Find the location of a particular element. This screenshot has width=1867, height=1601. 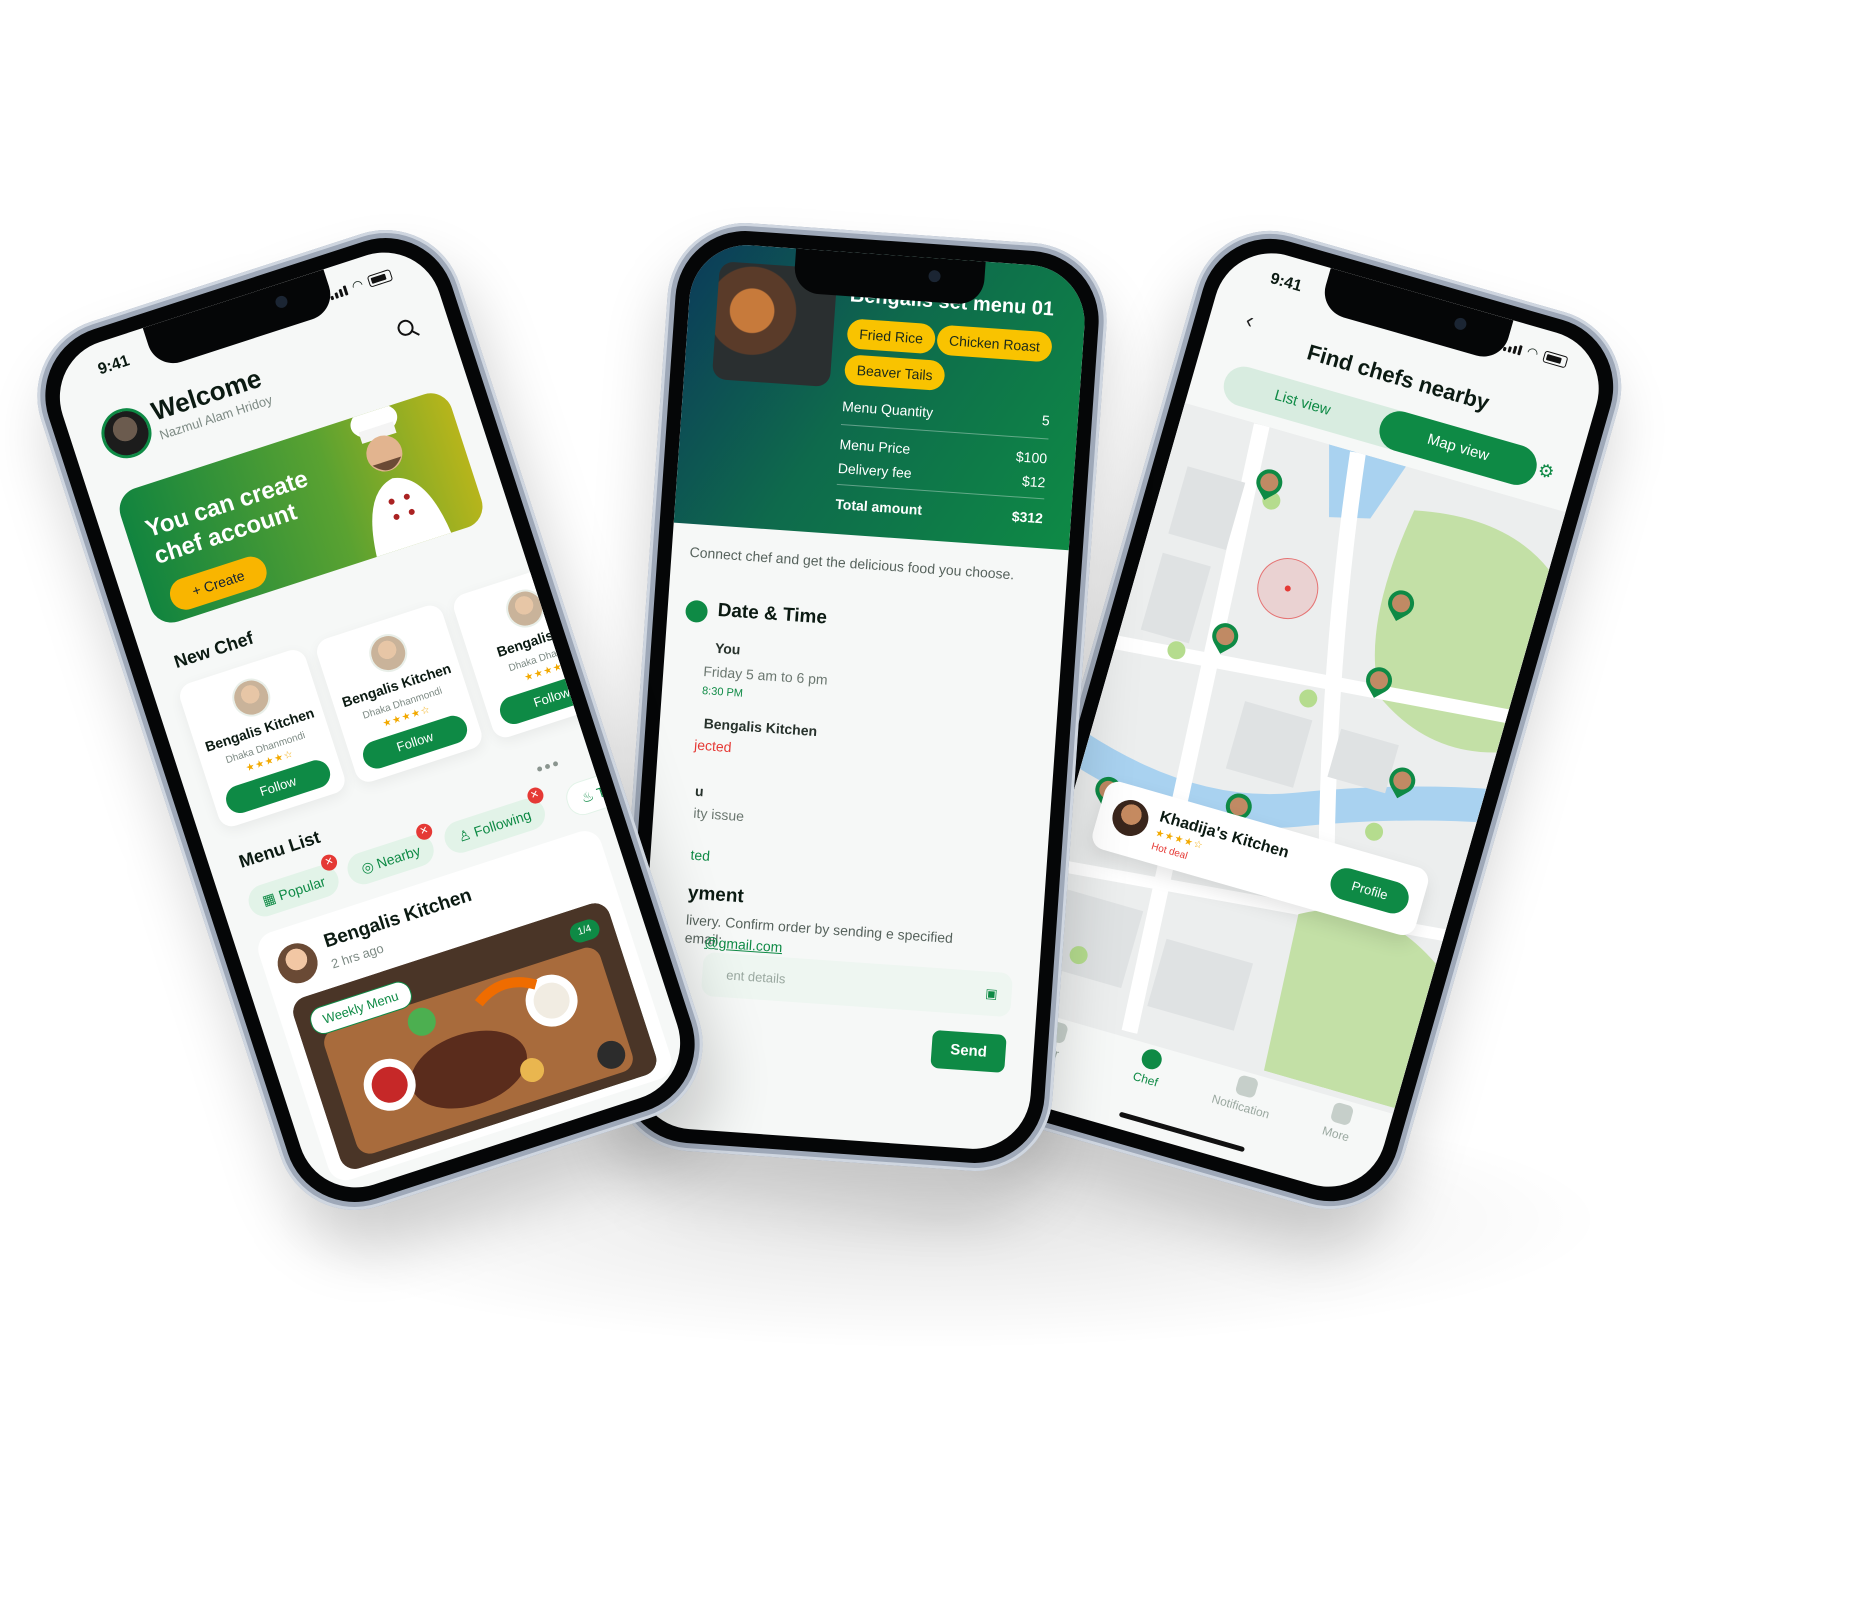

menu-list-heading: Menu List is located at coordinates (279, 849).